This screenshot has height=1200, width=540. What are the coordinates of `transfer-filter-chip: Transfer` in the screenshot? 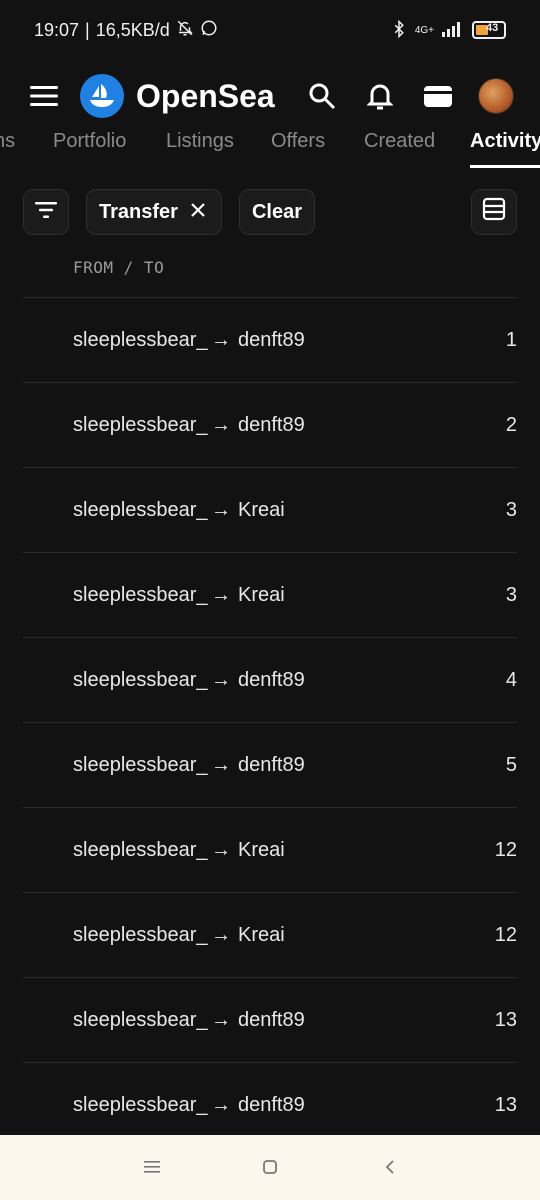 It's located at (154, 212).